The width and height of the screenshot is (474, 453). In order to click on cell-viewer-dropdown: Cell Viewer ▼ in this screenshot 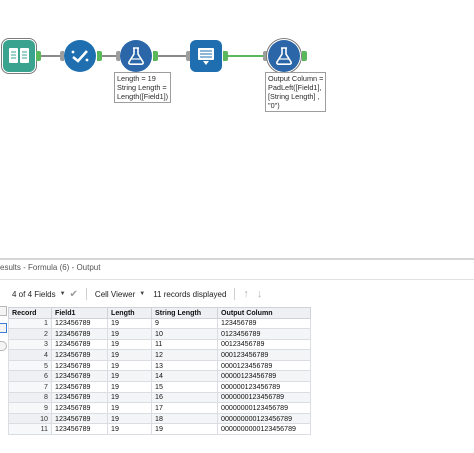, I will do `click(120, 294)`.